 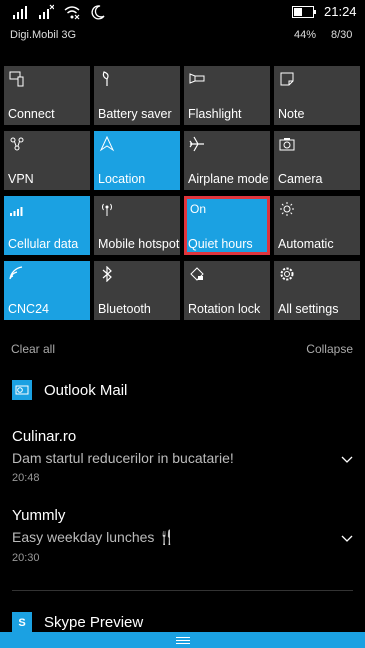 What do you see at coordinates (317, 225) in the screenshot?
I see `tile-automatic-brightness: Automatic` at bounding box center [317, 225].